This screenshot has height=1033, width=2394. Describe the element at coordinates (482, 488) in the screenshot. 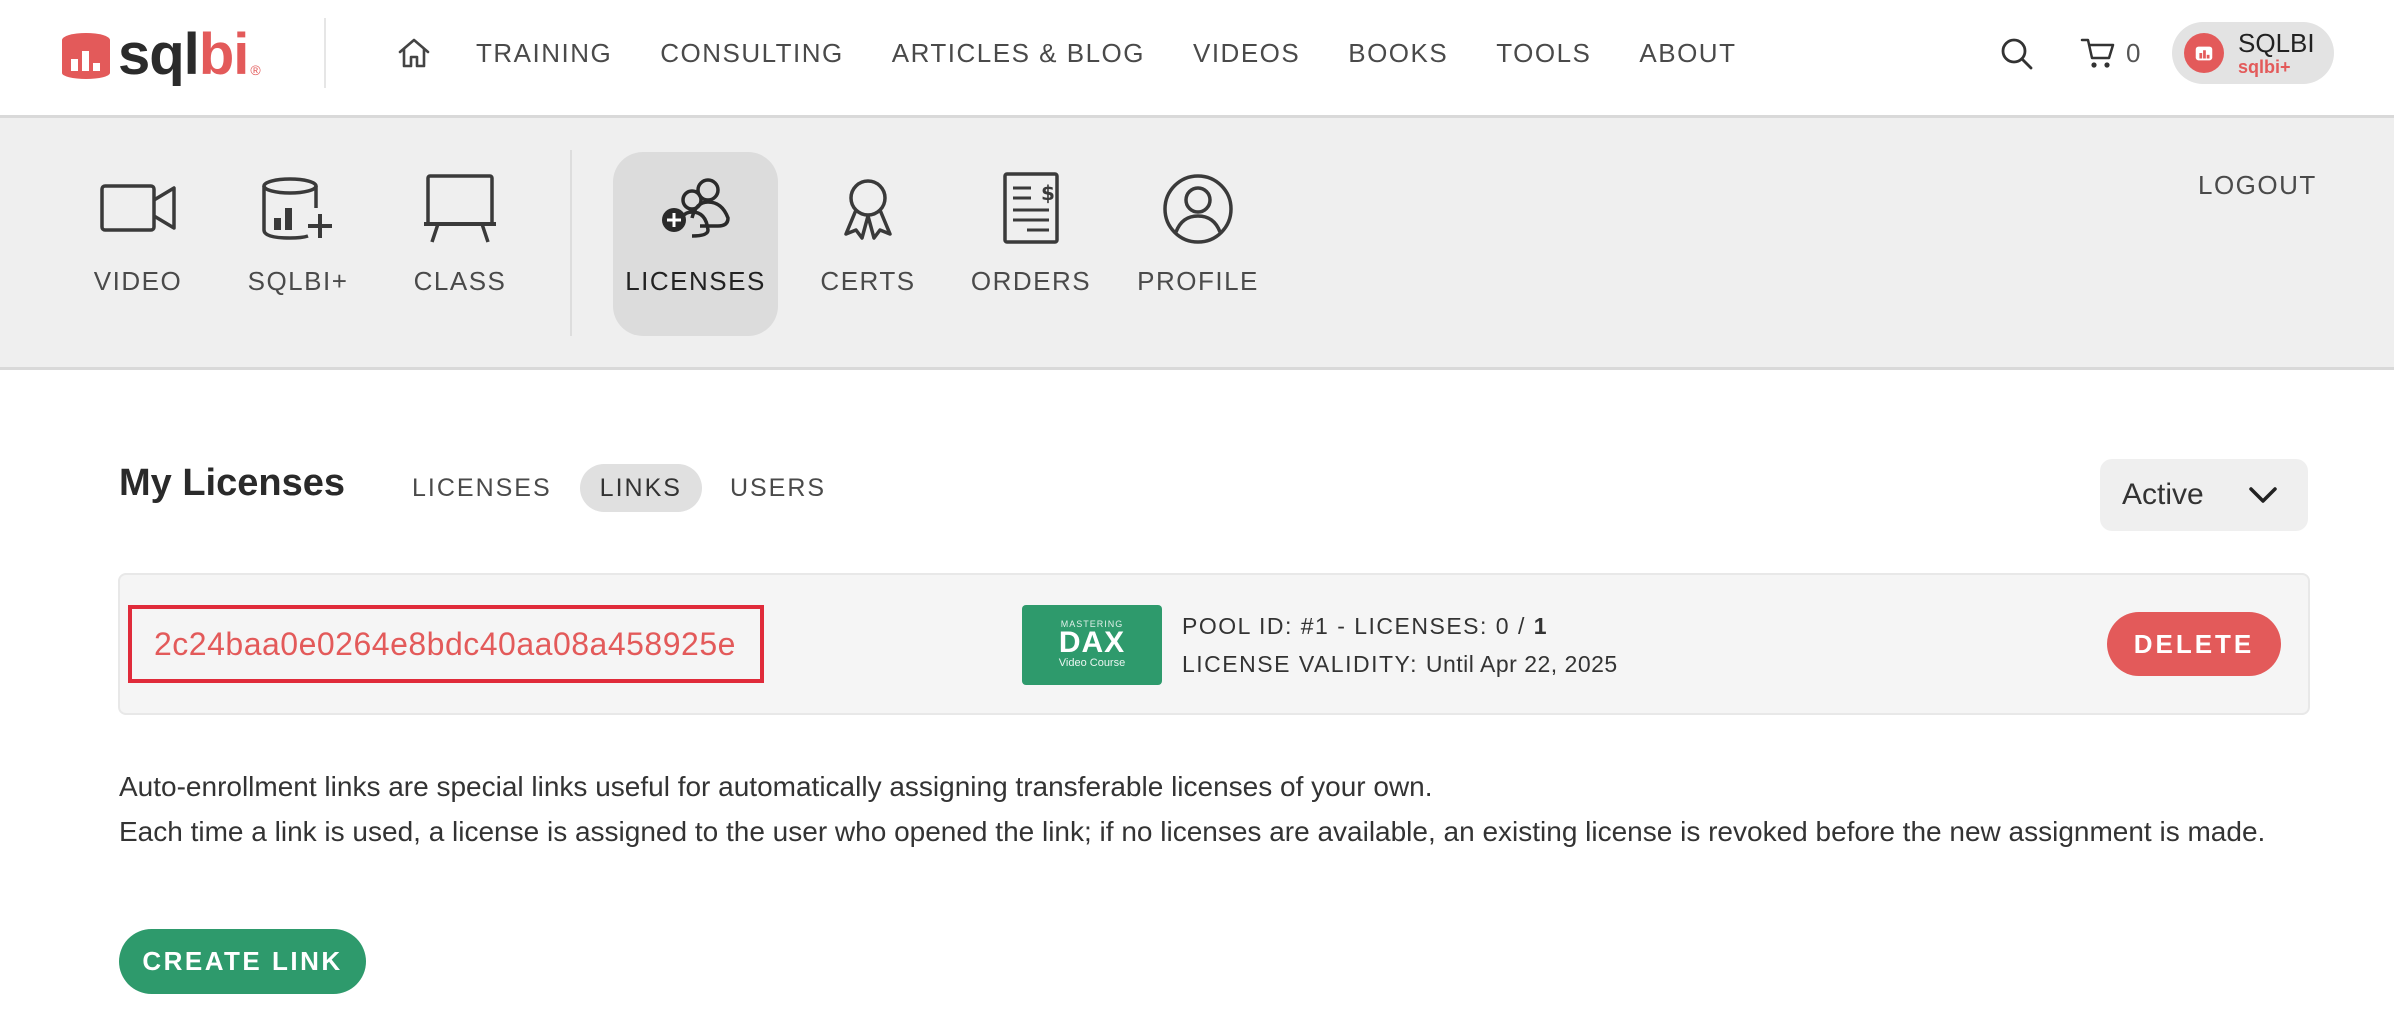

I see `tab-licenses: LICENSES` at that location.